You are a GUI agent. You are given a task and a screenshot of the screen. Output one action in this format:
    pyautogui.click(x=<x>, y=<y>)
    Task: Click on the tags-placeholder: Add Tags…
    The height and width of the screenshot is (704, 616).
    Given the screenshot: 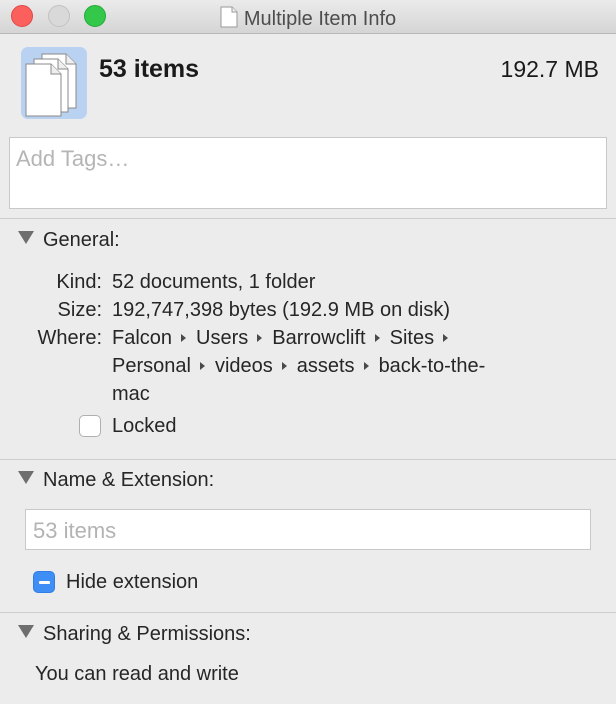 What is the action you would take?
    pyautogui.click(x=73, y=158)
    